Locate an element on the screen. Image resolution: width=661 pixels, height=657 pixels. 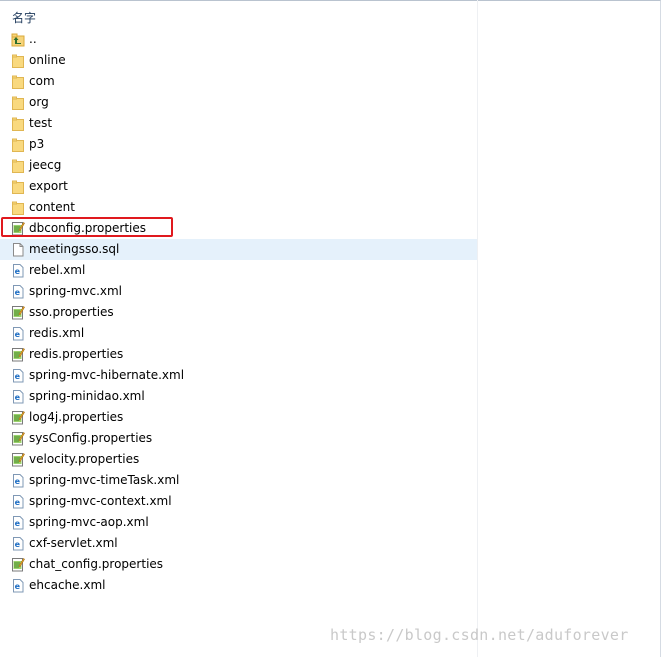
file-row: meetingsso.sql is located at coordinates (238, 249).